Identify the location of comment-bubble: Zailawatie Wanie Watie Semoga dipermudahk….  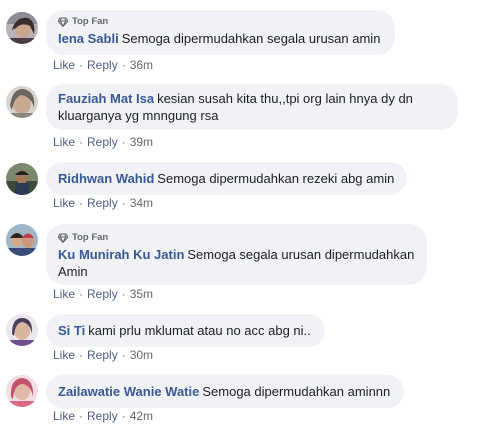
(225, 391).